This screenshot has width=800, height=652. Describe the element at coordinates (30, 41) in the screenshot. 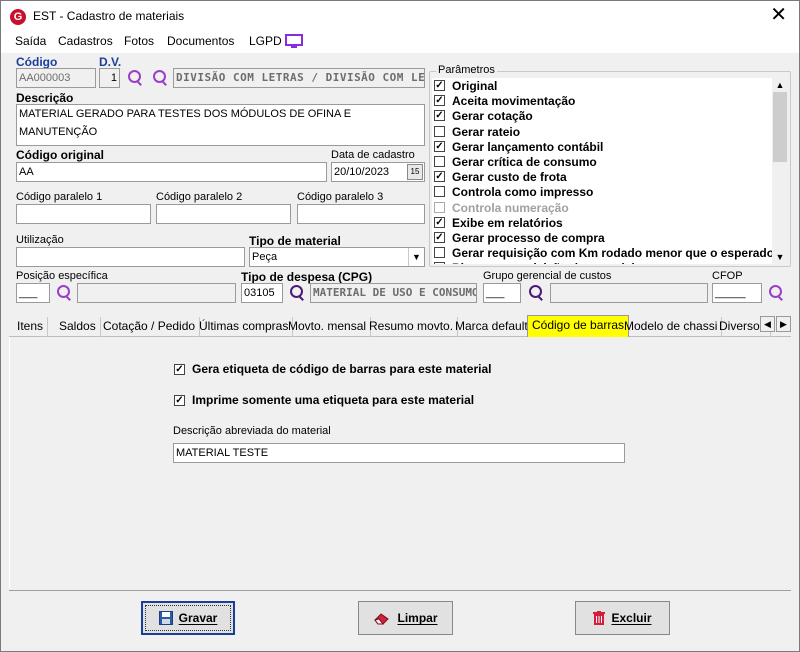

I see `menu-saida: Saída` at that location.